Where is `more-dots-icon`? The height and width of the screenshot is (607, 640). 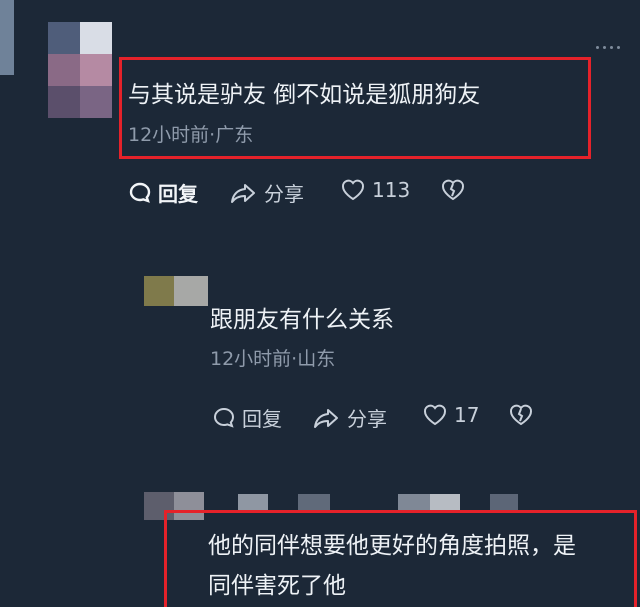 more-dots-icon is located at coordinates (608, 47).